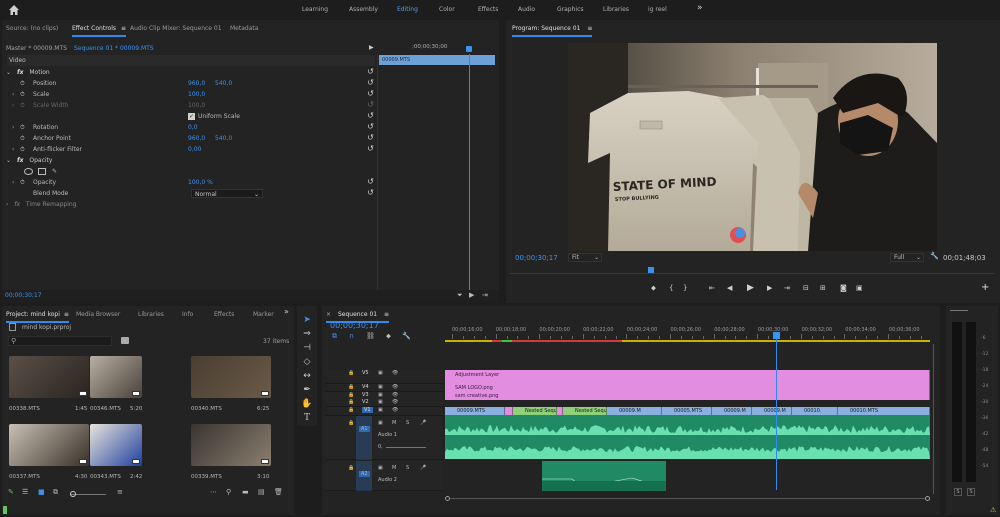 This screenshot has height=517, width=1000. I want to click on timeline-settings-icon: 🔧, so click(406, 336).